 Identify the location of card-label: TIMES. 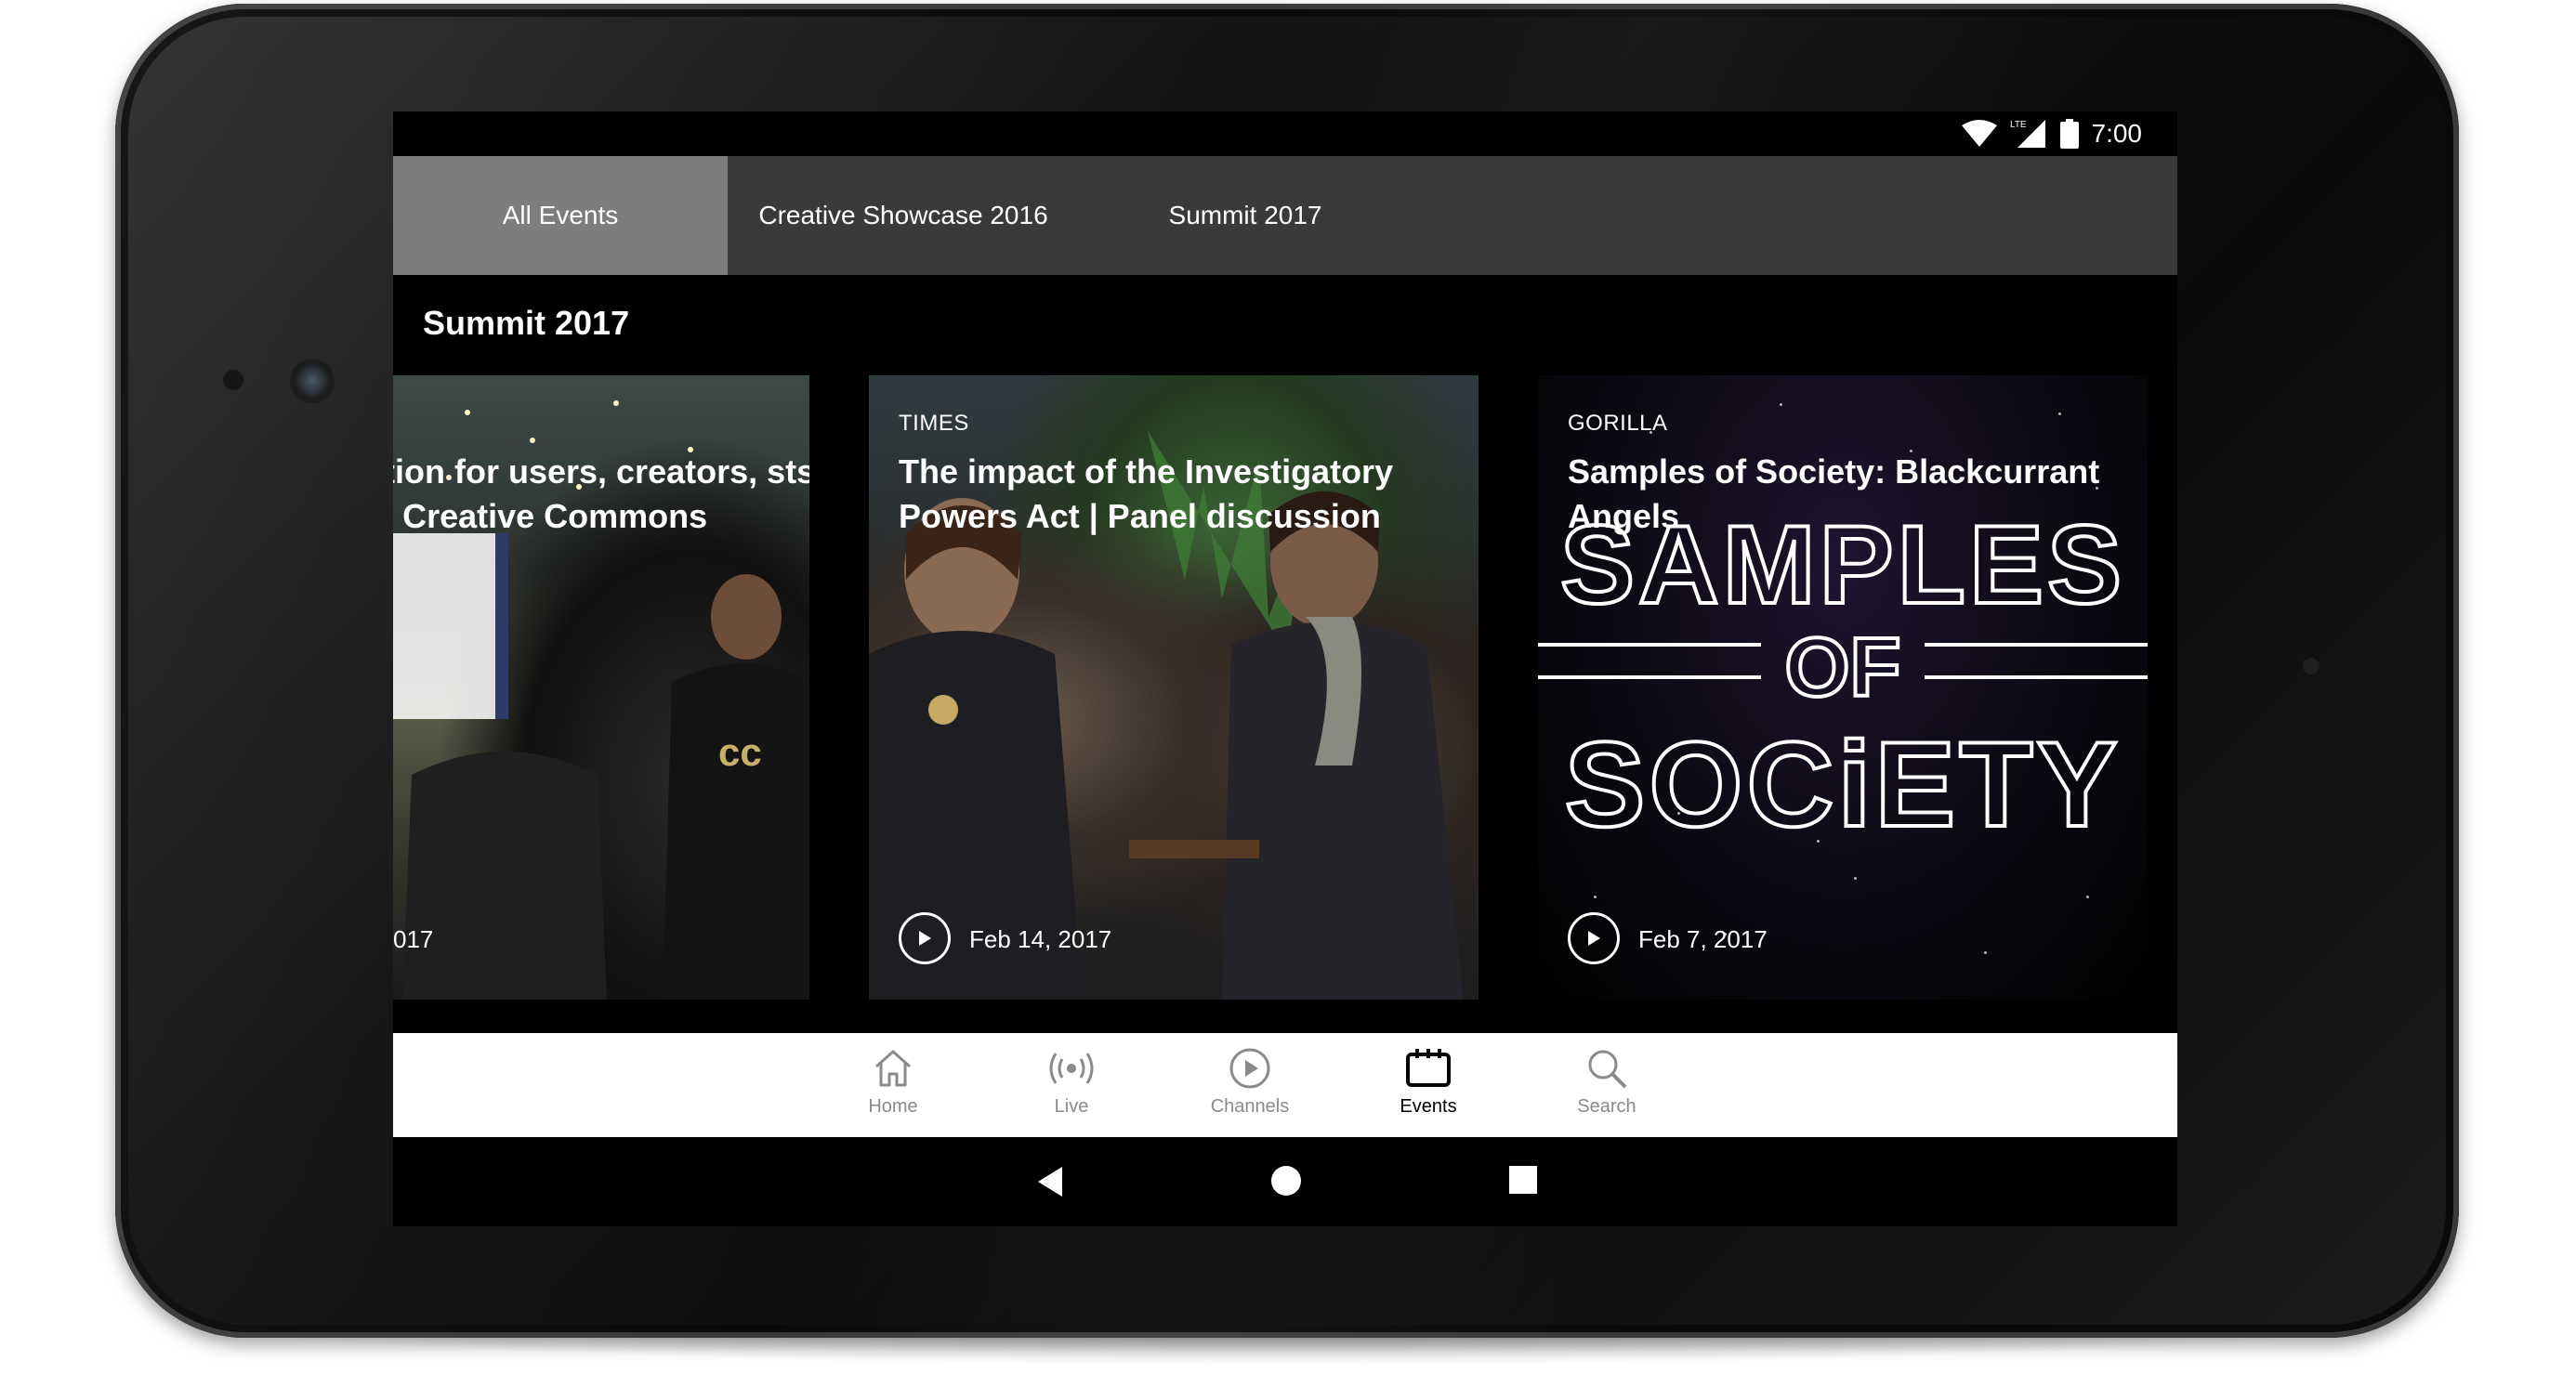
(934, 423).